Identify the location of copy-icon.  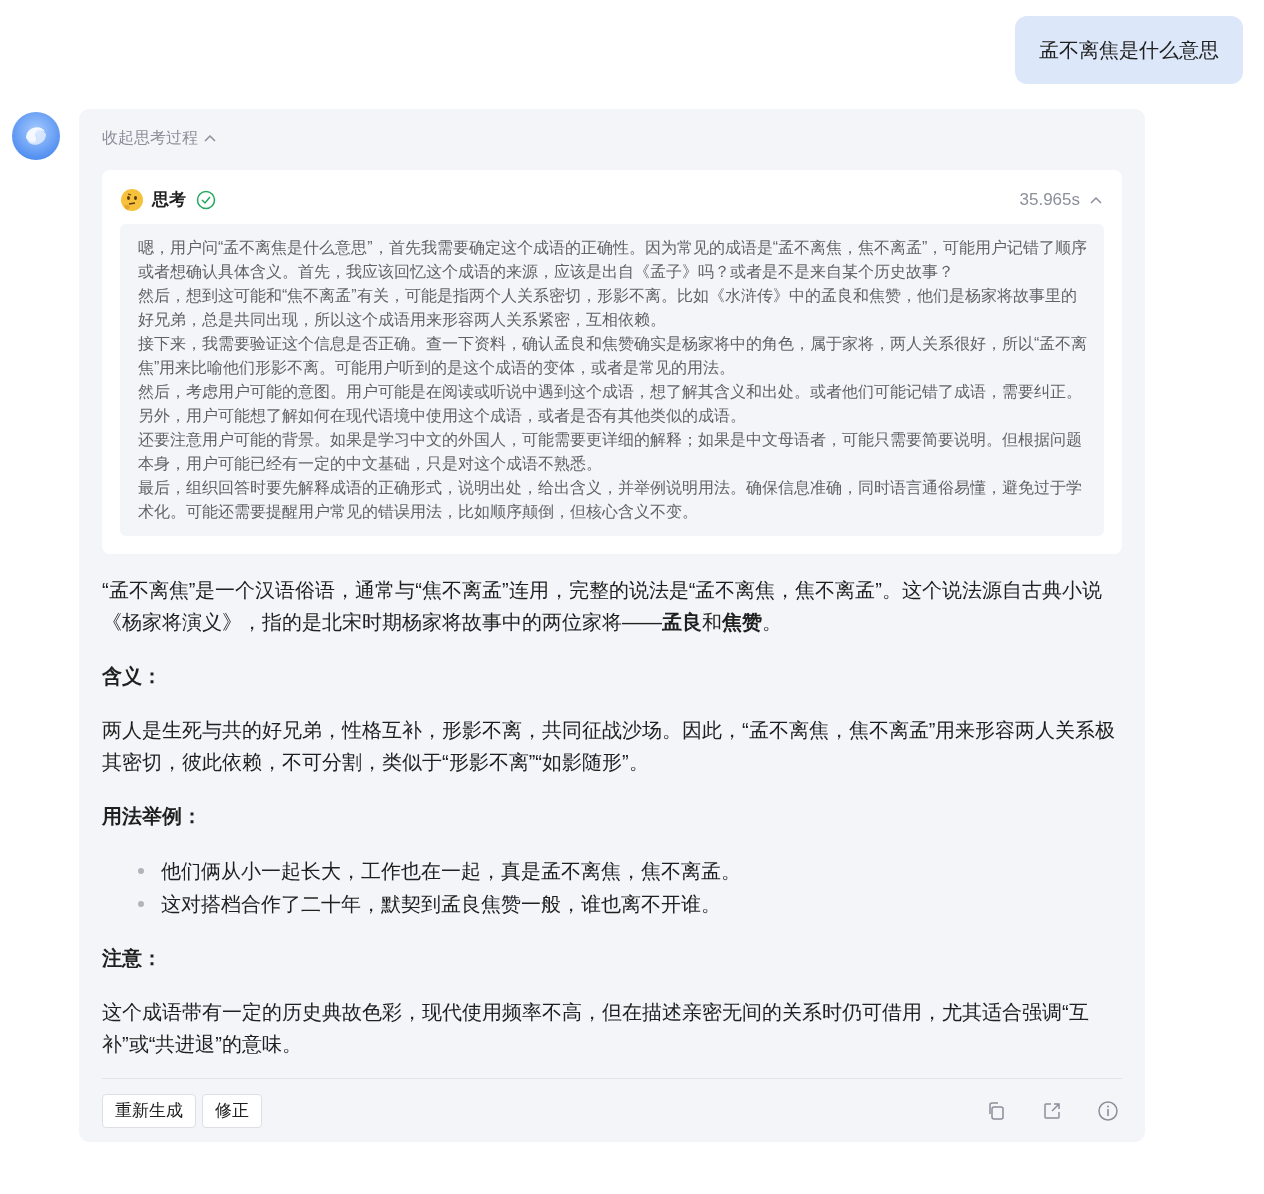
(996, 1111).